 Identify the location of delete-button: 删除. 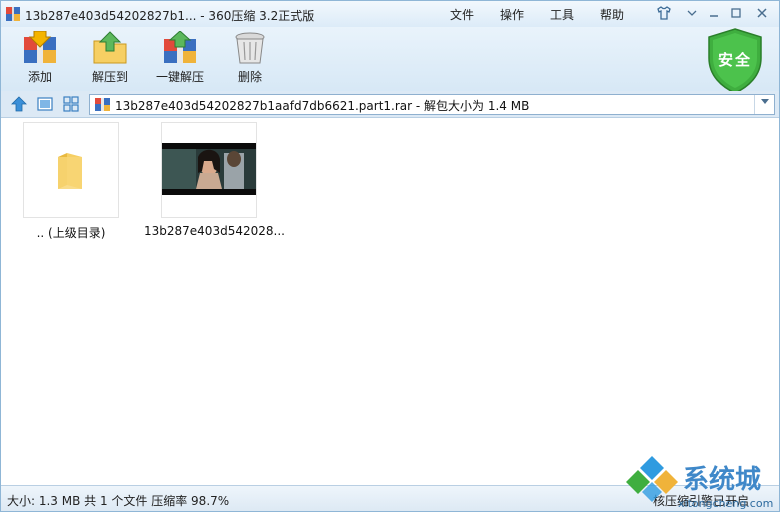
(250, 60).